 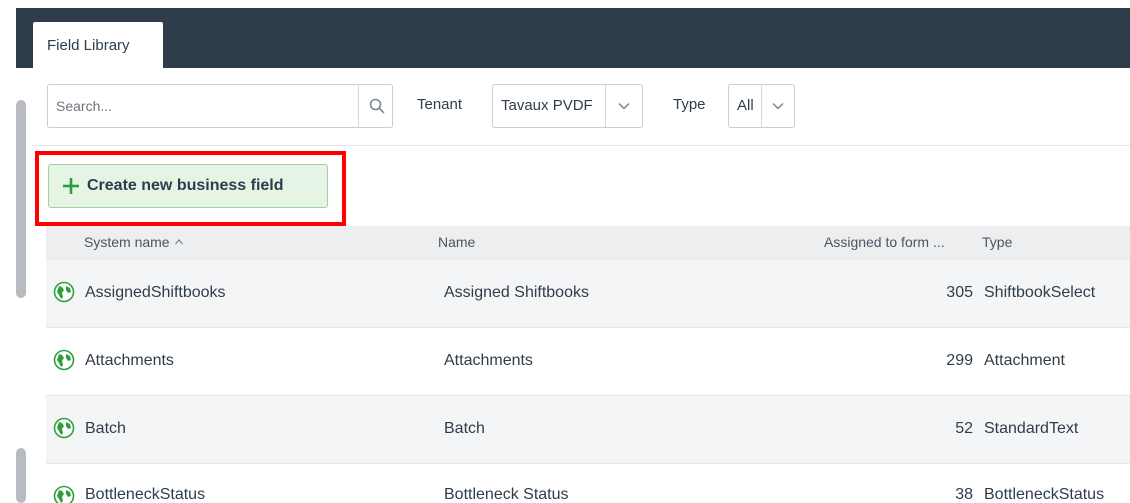 I want to click on column-header-system-name: System name, so click(x=134, y=242).